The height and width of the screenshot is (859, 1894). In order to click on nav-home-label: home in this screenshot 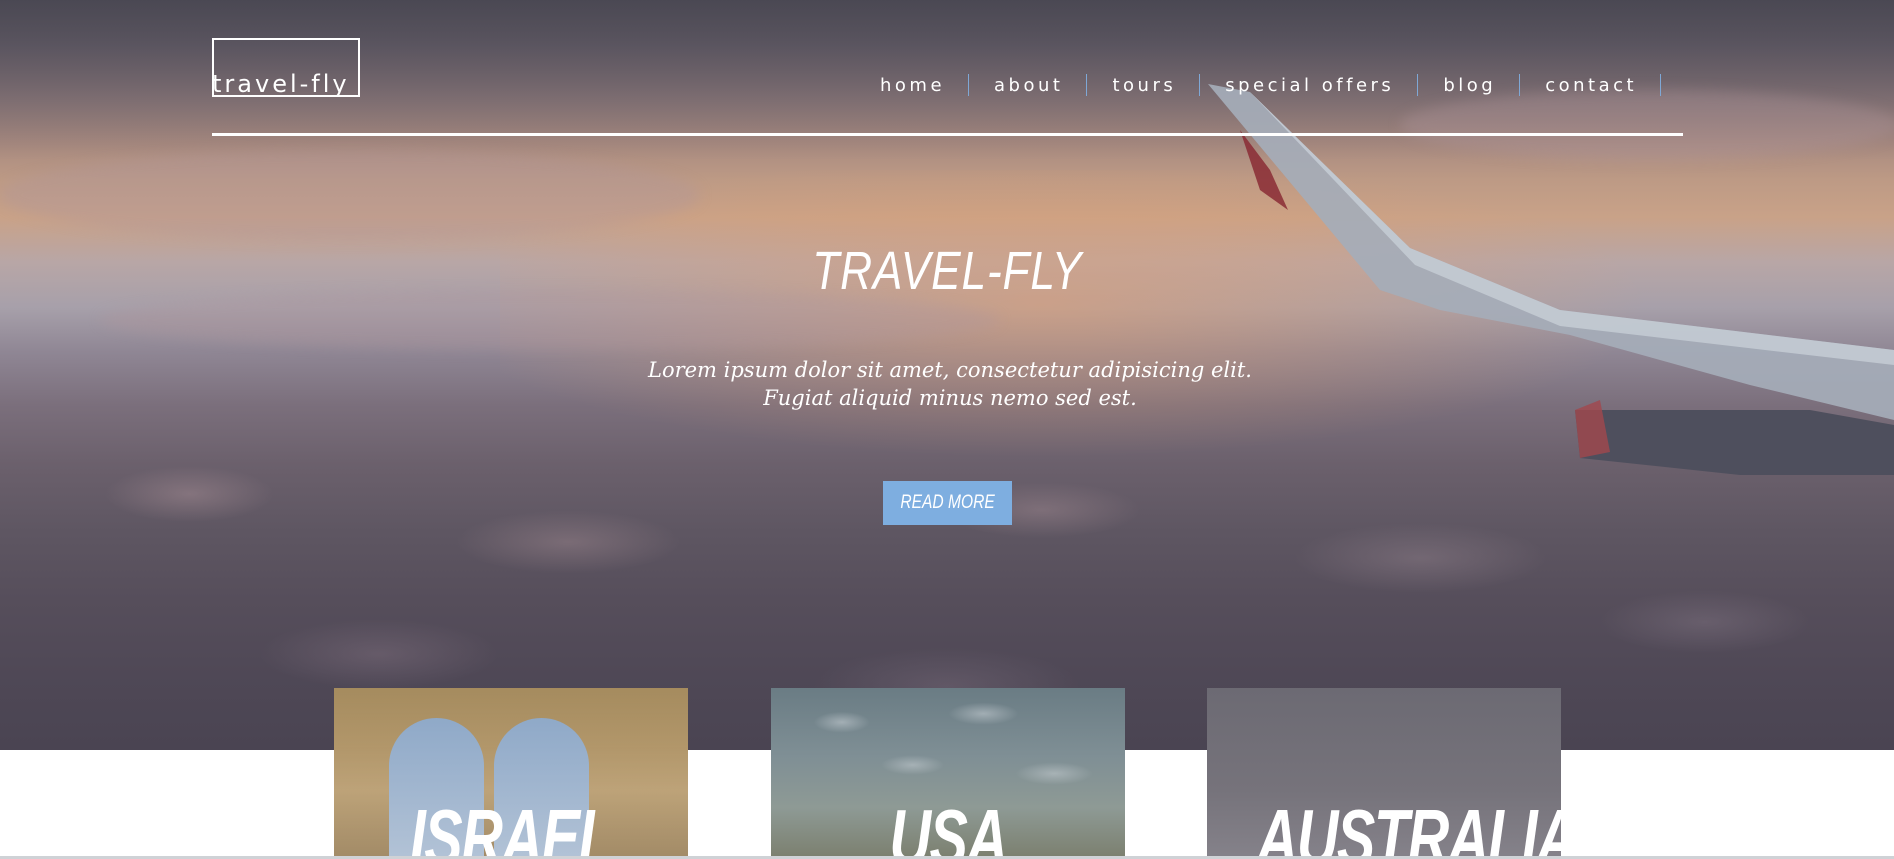, I will do `click(913, 85)`.